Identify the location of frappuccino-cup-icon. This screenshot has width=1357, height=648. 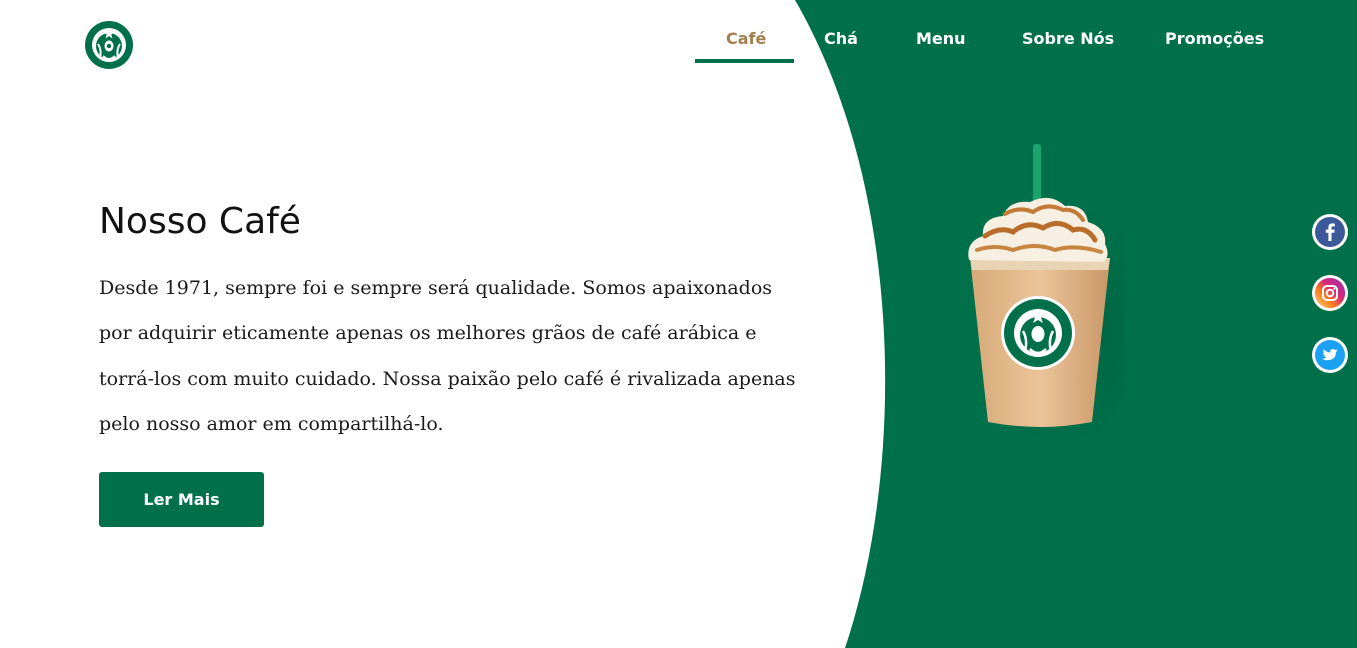
(1045, 292).